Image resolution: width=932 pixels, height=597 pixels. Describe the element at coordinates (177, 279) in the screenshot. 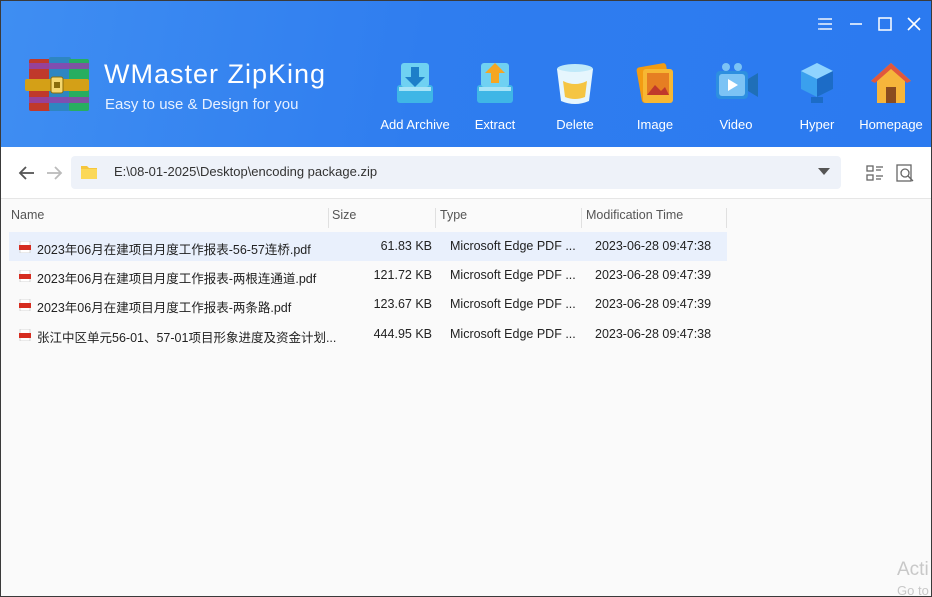

I see `file-name: 2023年06月在建项目月度工作报表-两根连通道.pdf` at that location.